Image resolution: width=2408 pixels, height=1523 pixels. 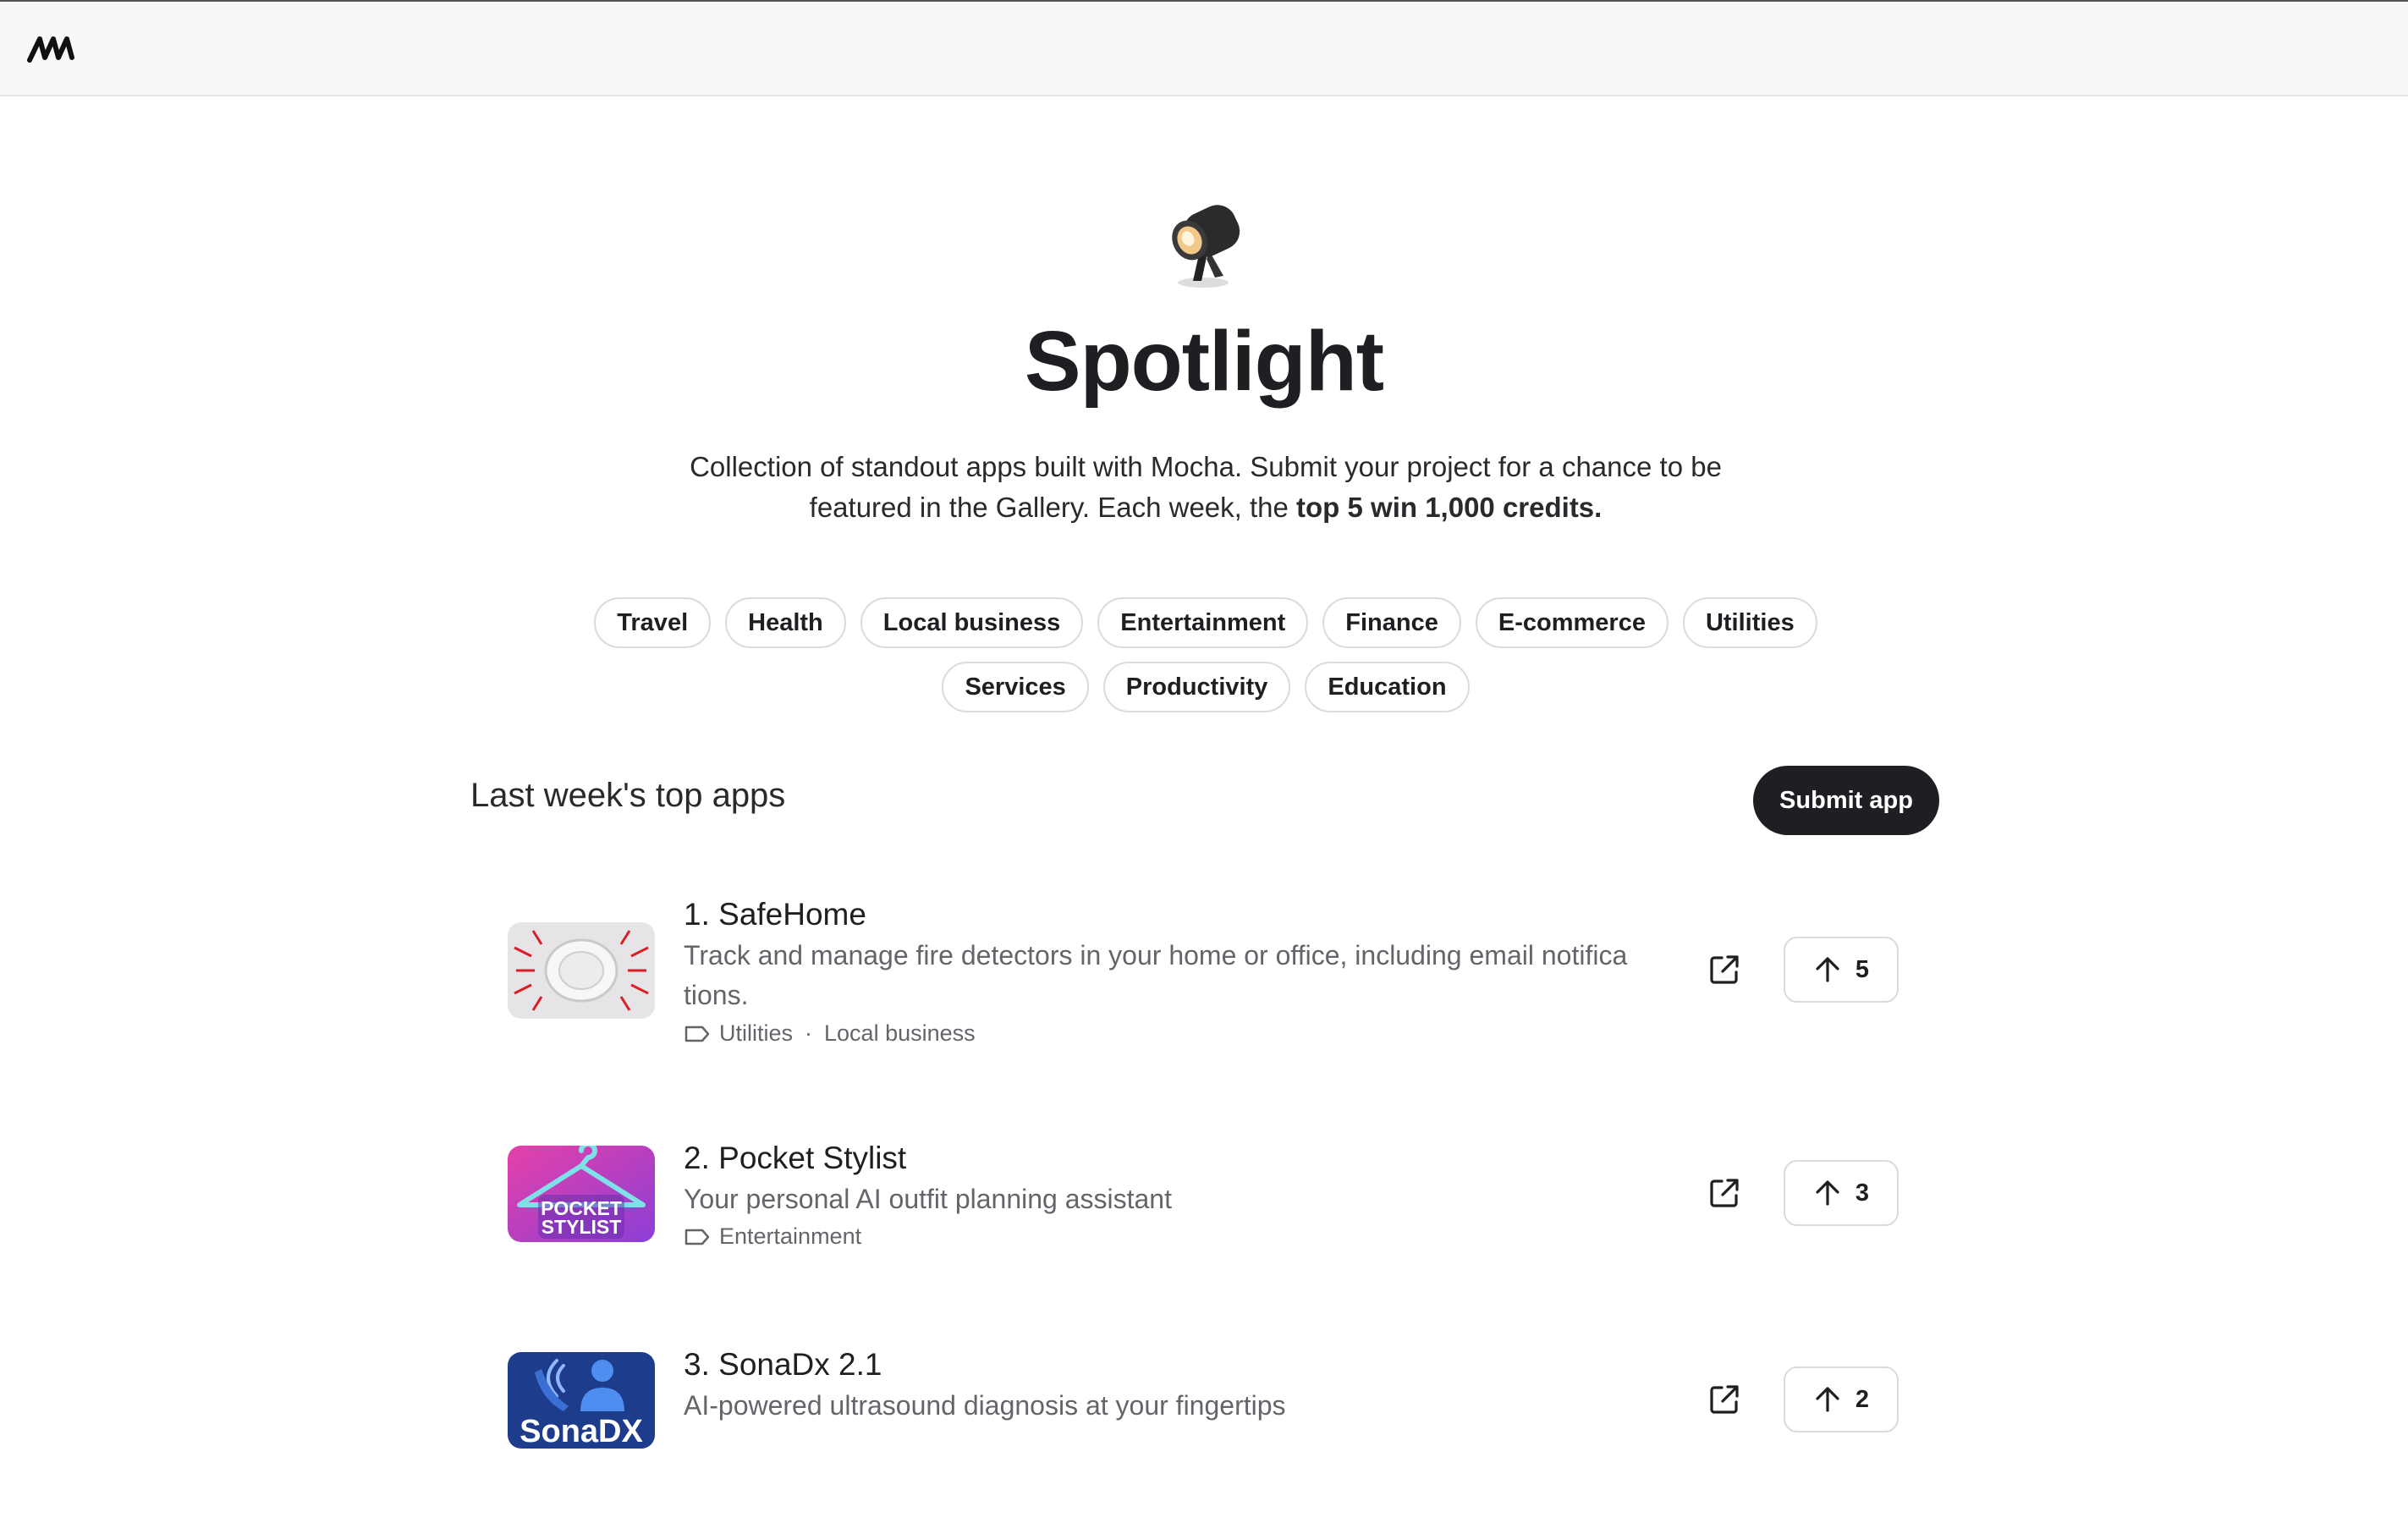 What do you see at coordinates (1862, 969) in the screenshot?
I see `vote-count: 5` at bounding box center [1862, 969].